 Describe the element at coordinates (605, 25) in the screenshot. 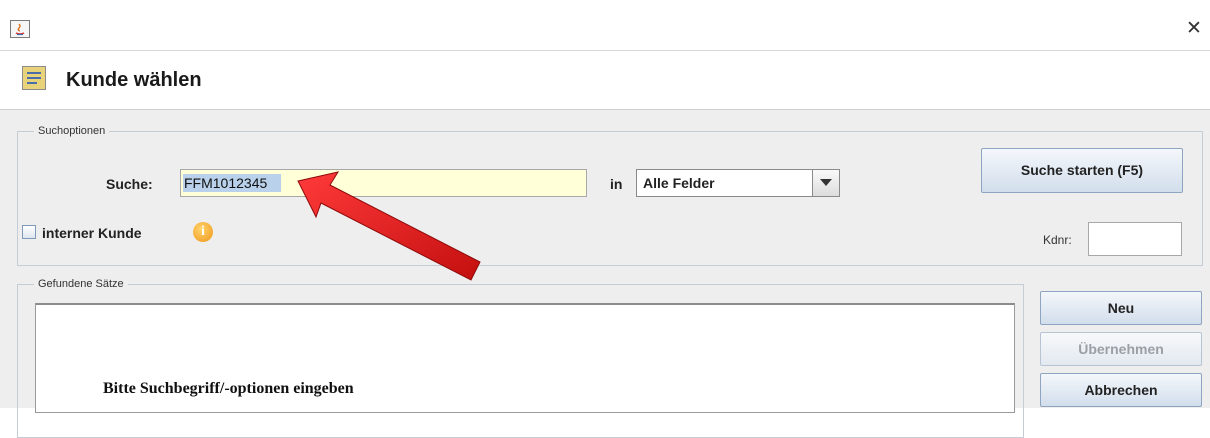

I see `window-titlebar: ✕` at that location.